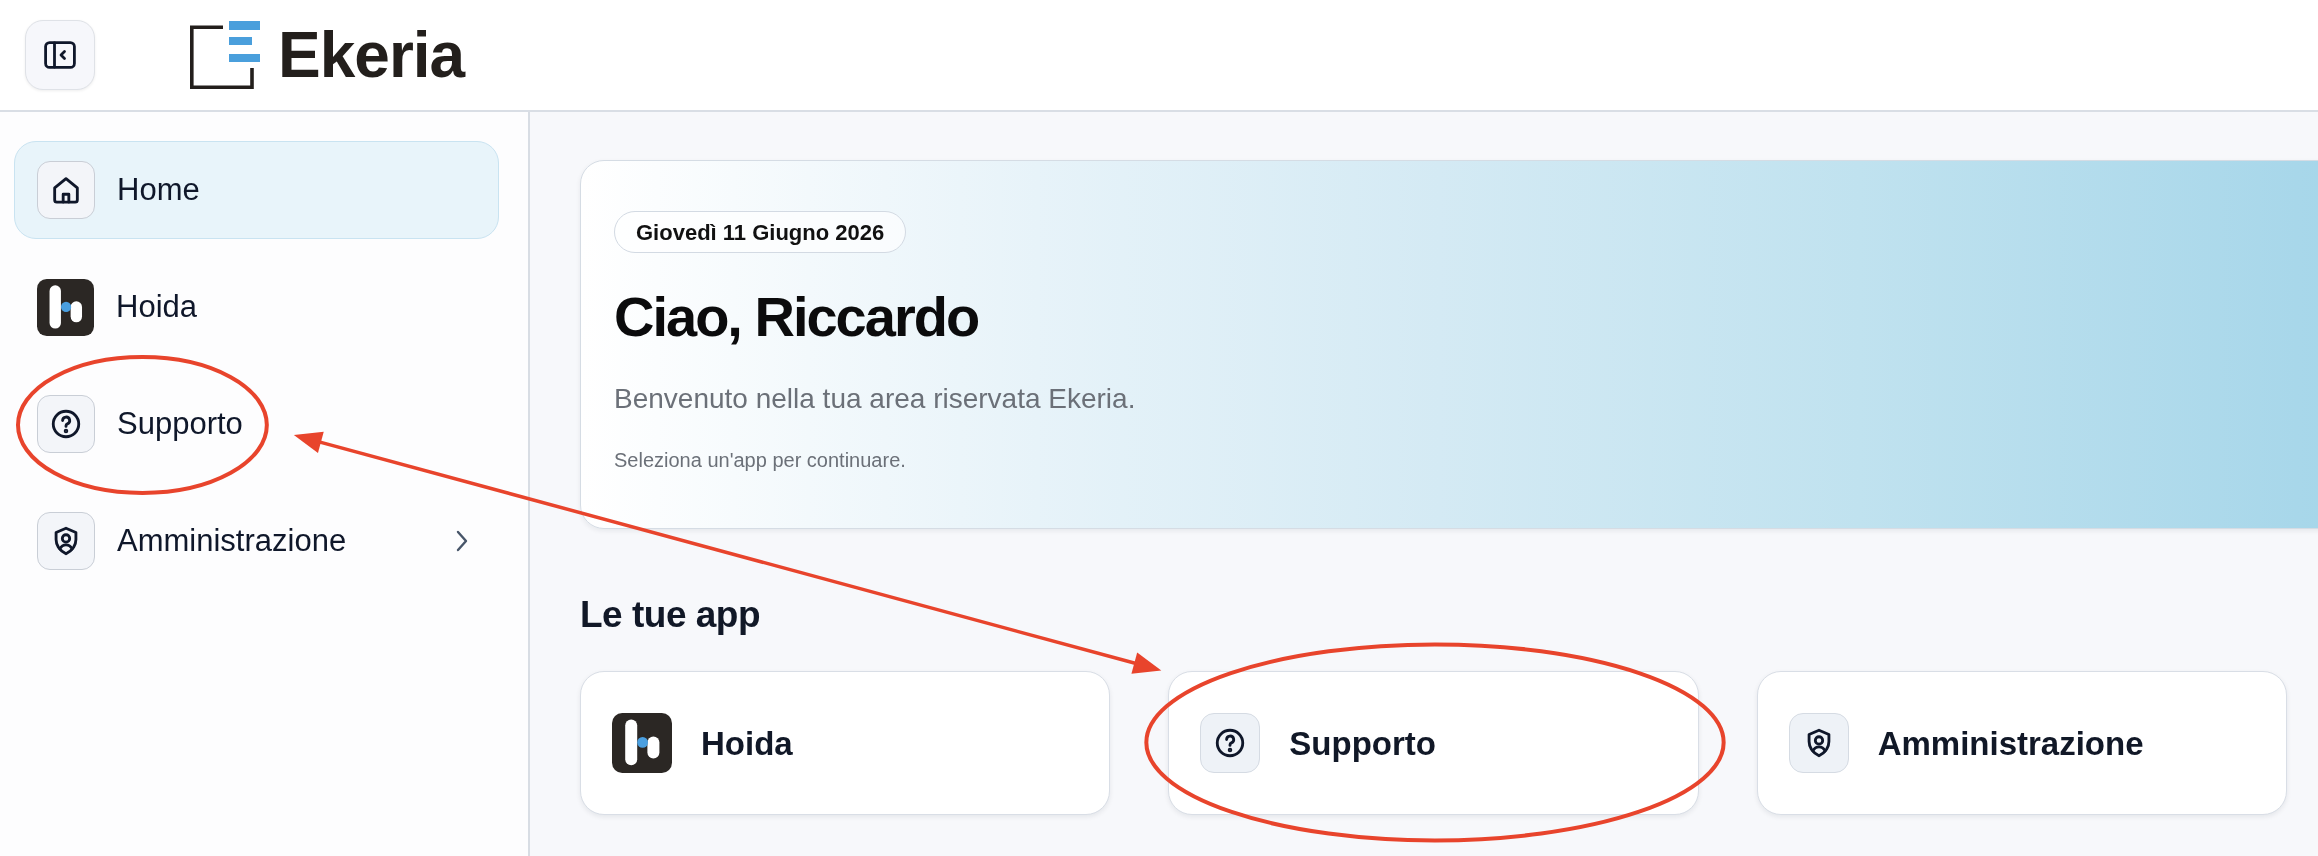  I want to click on panel-left-icon, so click(60, 55).